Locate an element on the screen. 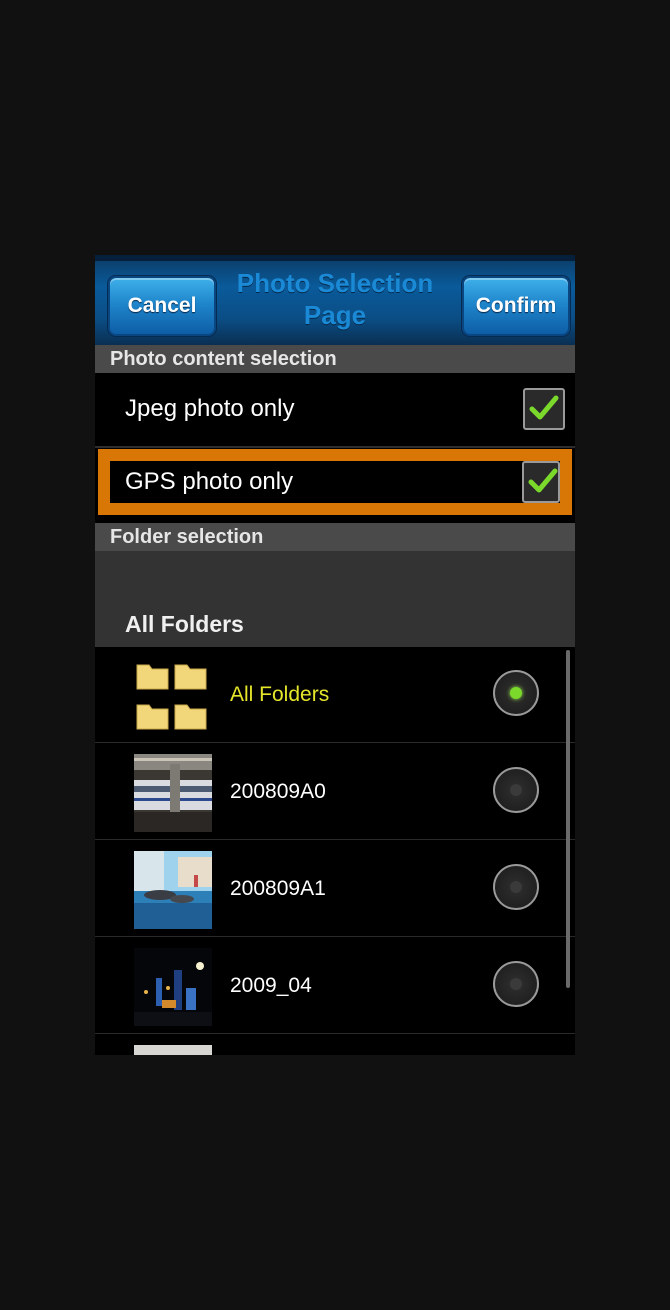 The image size is (670, 1310). gps-only-option: GPS photo only is located at coordinates (335, 482).